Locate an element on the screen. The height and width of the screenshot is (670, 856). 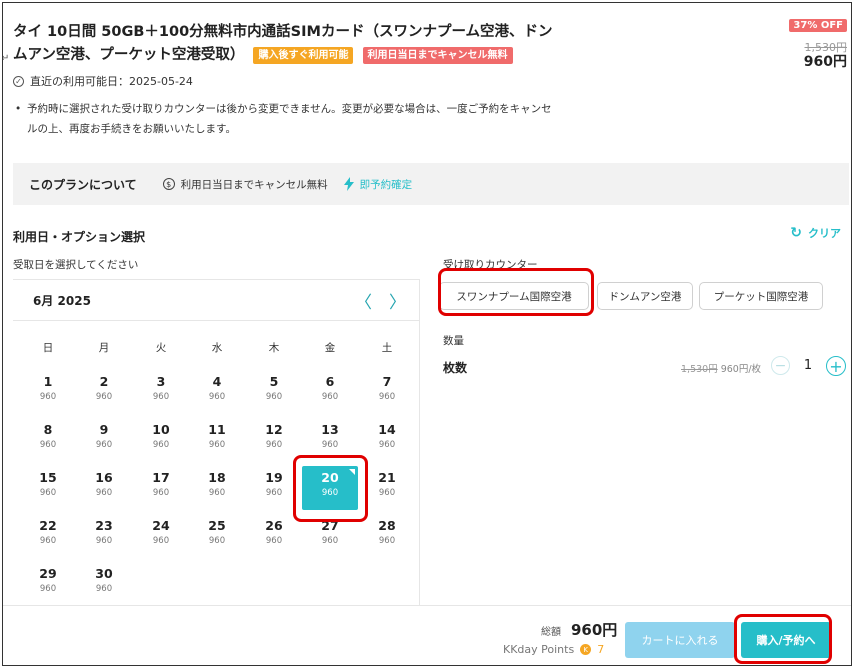
next-month-button: 〉 is located at coordinates (397, 300).